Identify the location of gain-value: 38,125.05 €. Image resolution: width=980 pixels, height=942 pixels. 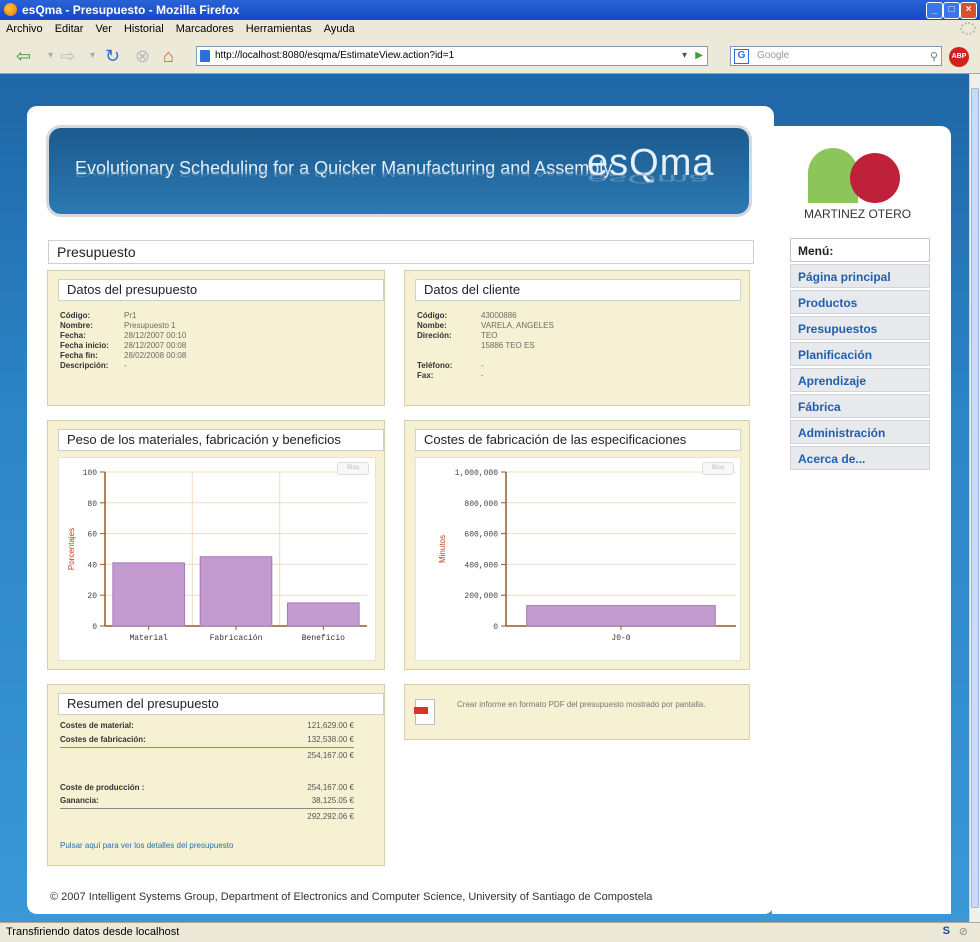
(332, 800).